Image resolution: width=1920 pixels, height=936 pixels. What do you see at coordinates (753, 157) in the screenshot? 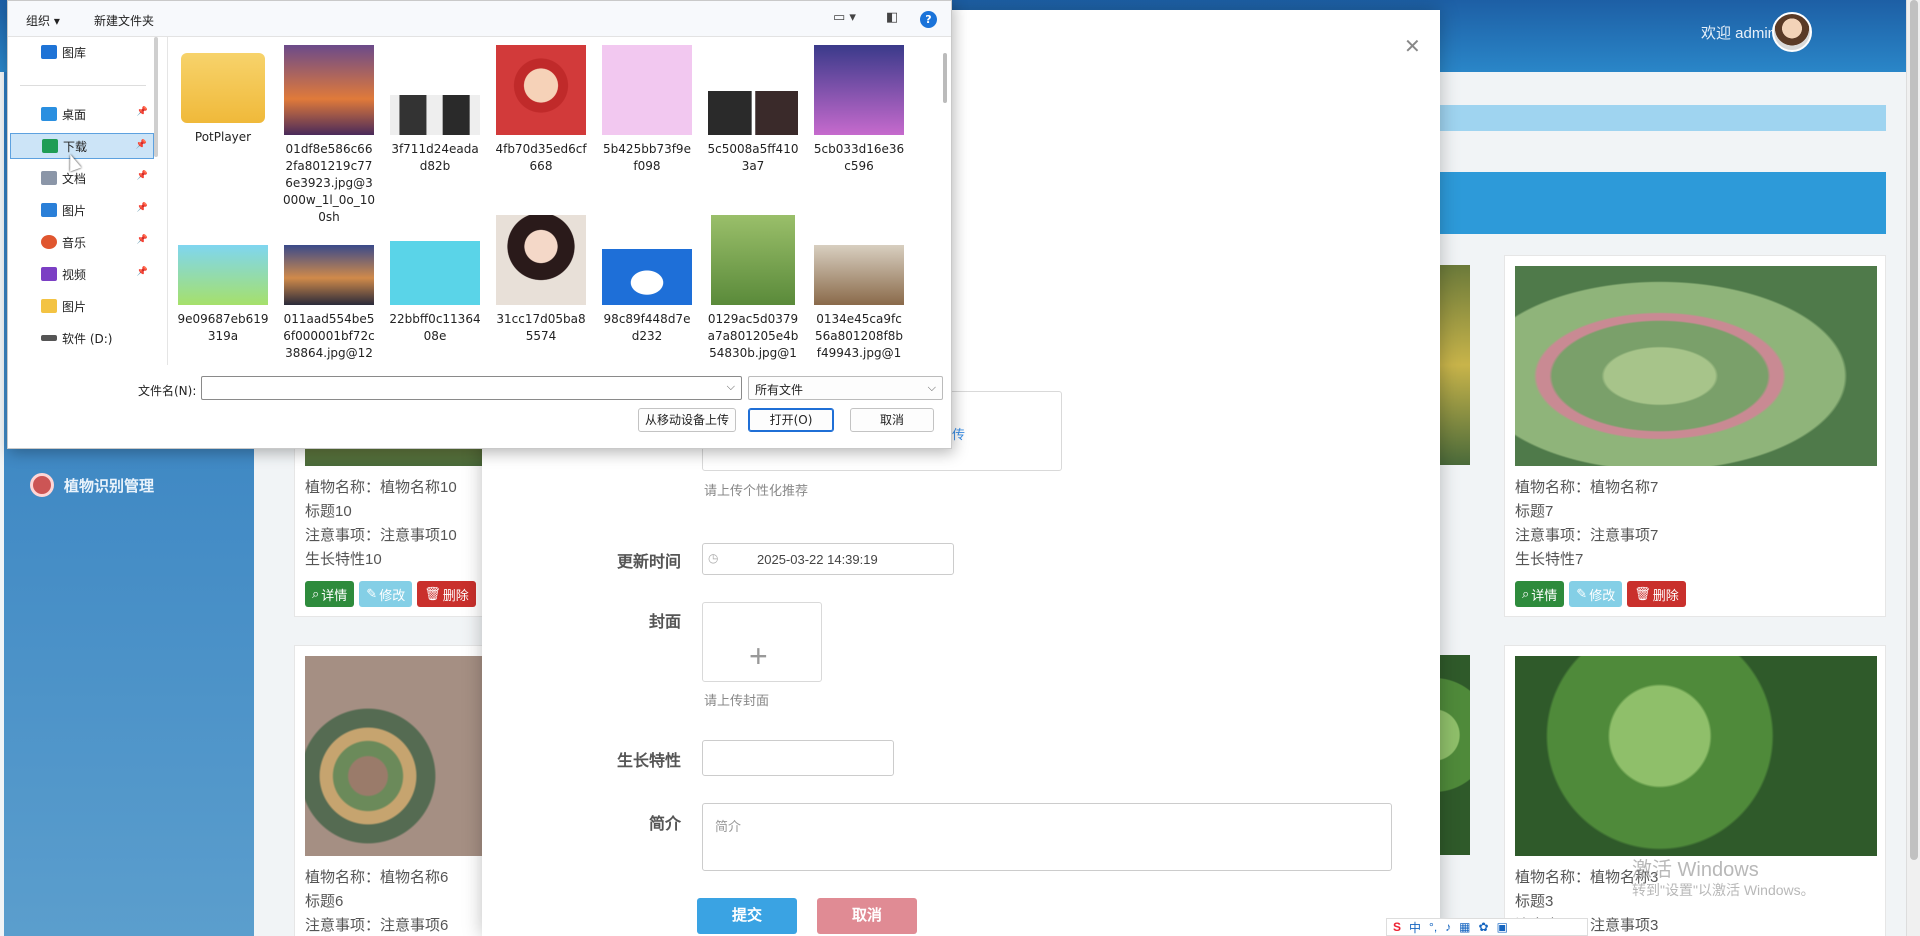
I see `file-name: 5c5008a5ff4103a7` at bounding box center [753, 157].